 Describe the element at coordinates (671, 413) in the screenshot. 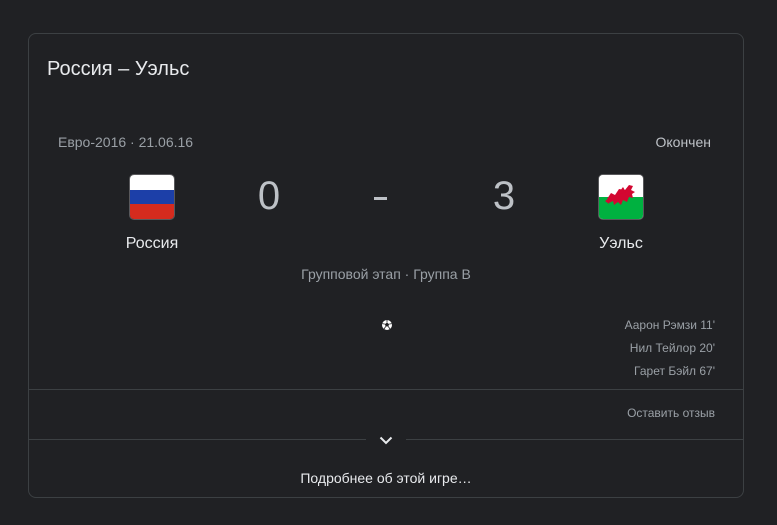

I see `feedback-link: Оставить отзыв` at that location.